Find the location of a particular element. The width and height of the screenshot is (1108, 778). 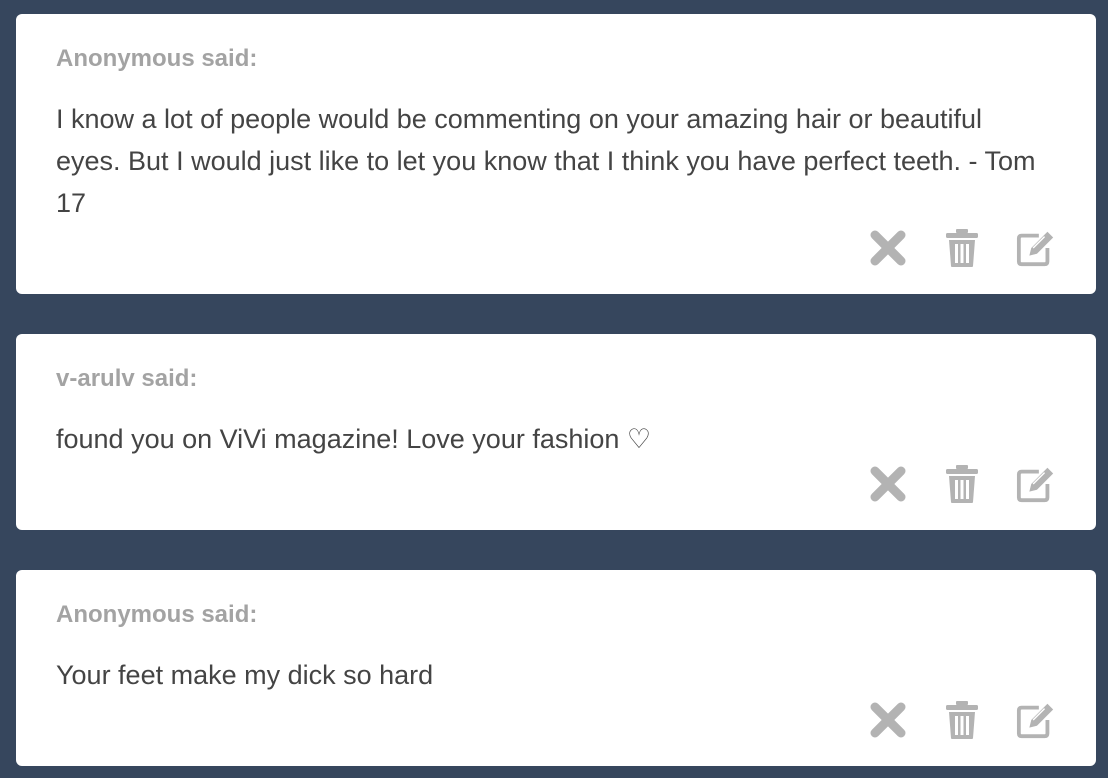

asker-name: v-arulv said: is located at coordinates (127, 378).